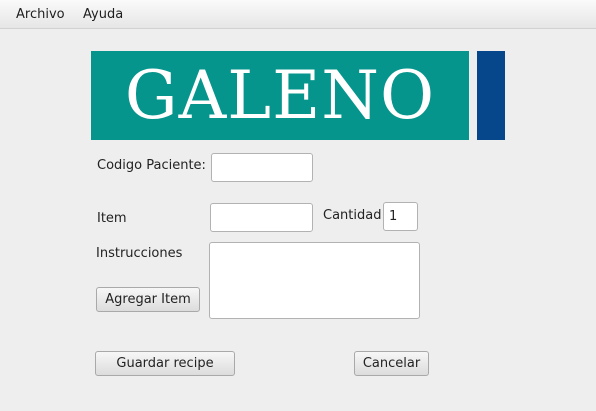  I want to click on menu-ayuda: Ayuda, so click(103, 14).